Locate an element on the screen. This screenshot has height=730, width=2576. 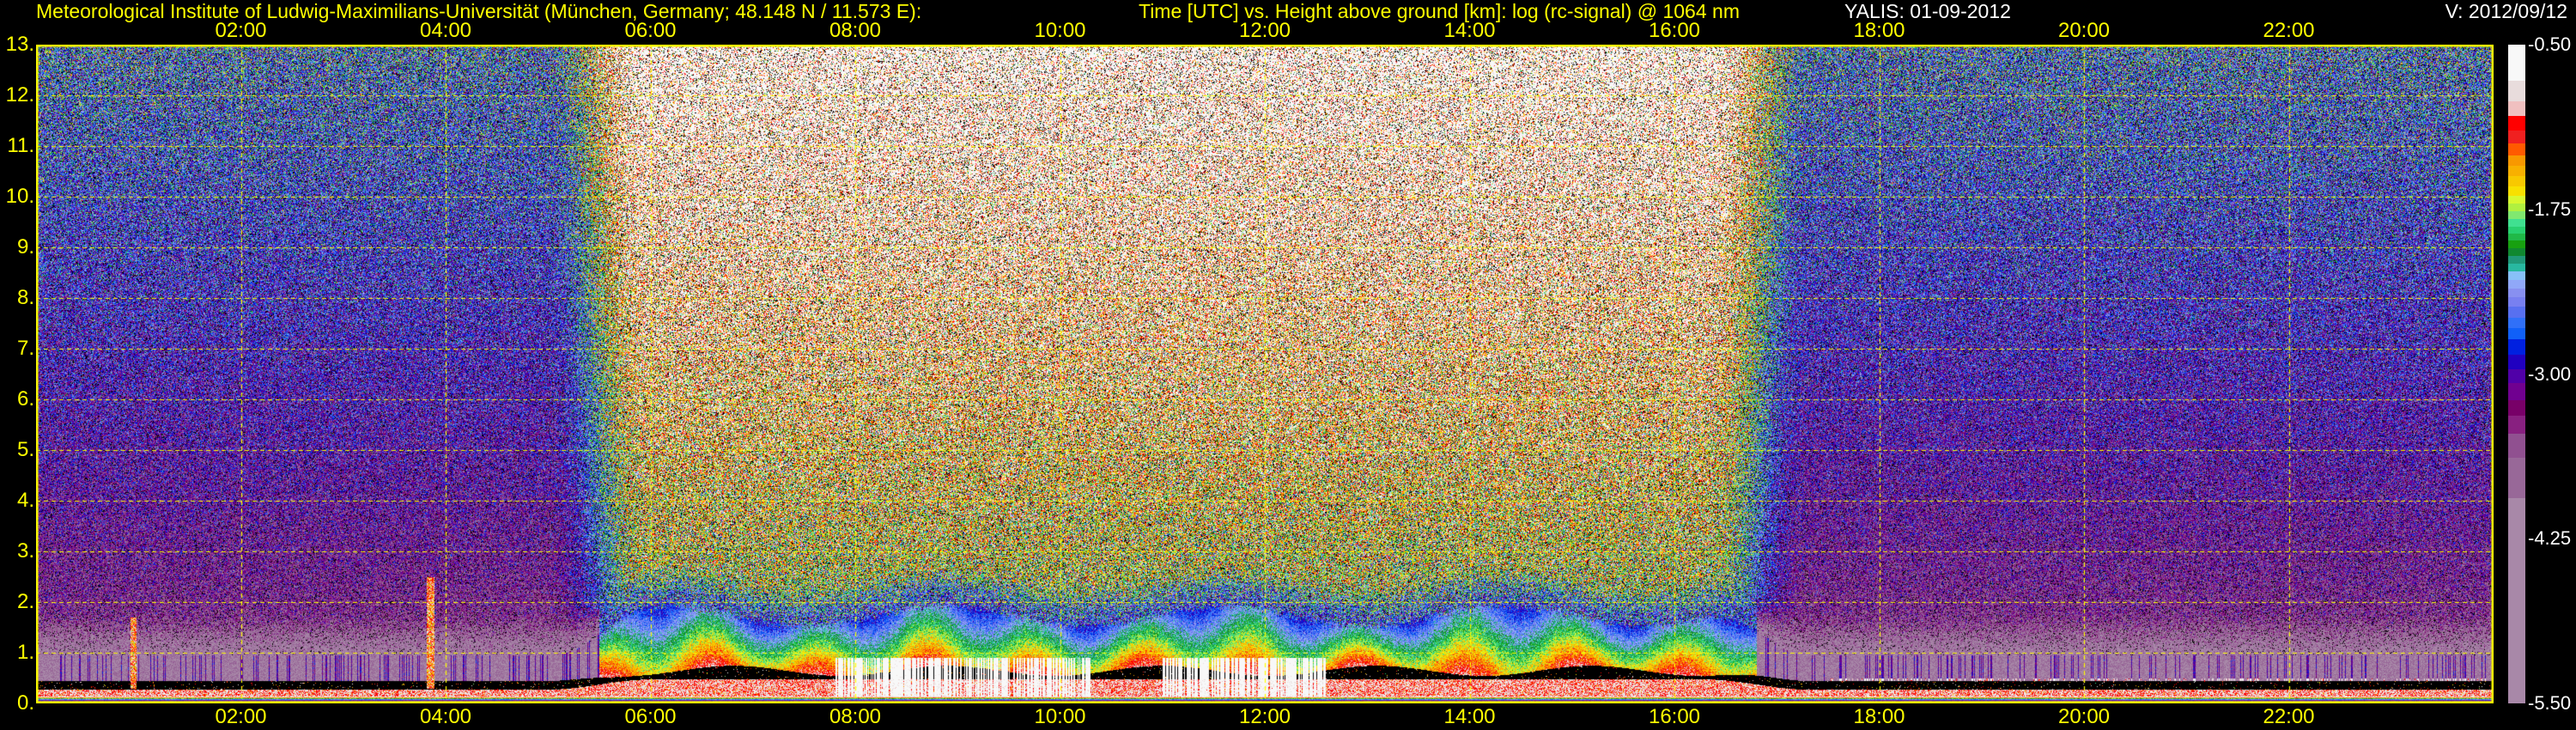
colorbar-tick-label: -1.75 is located at coordinates (2550, 209).